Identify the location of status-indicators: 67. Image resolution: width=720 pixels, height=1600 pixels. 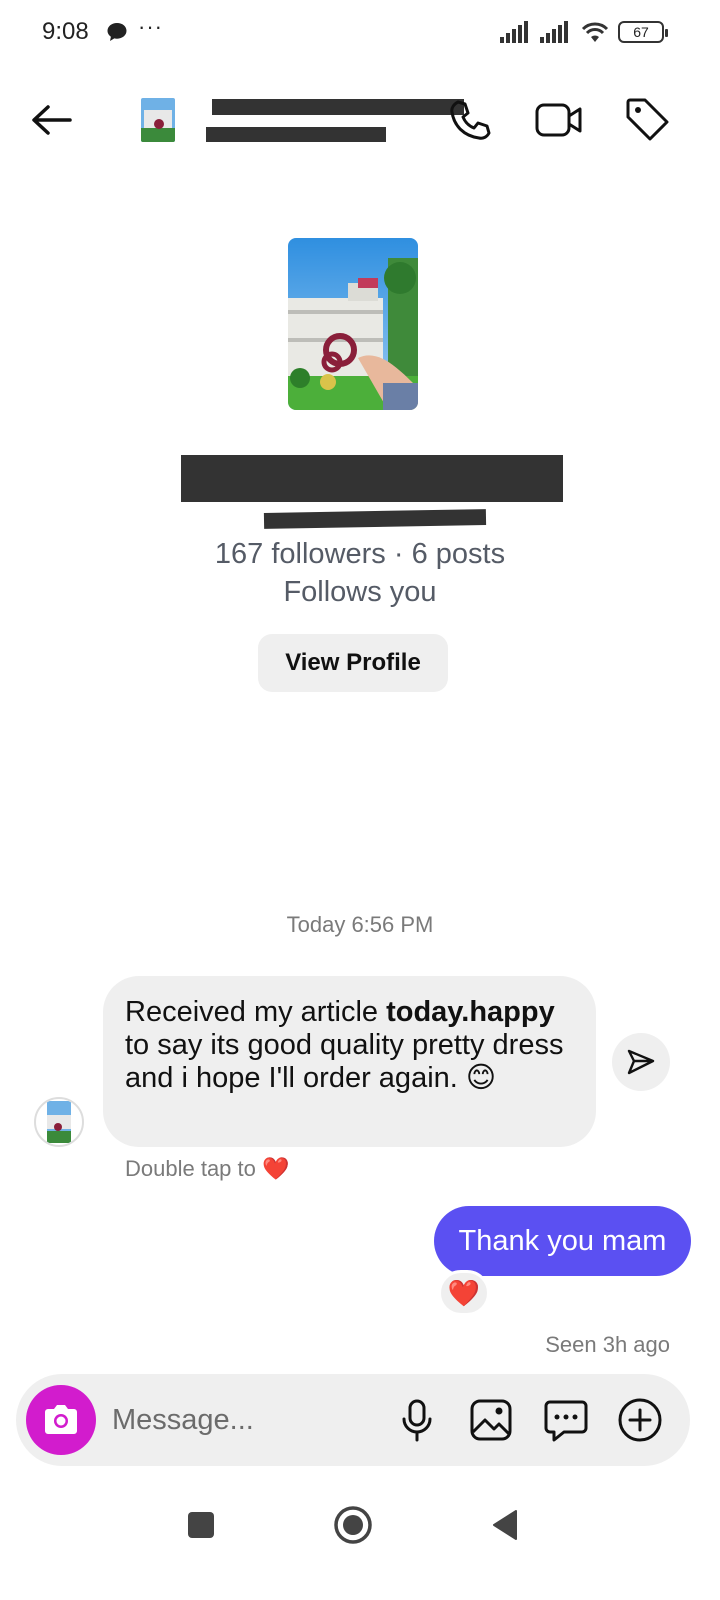
(584, 32).